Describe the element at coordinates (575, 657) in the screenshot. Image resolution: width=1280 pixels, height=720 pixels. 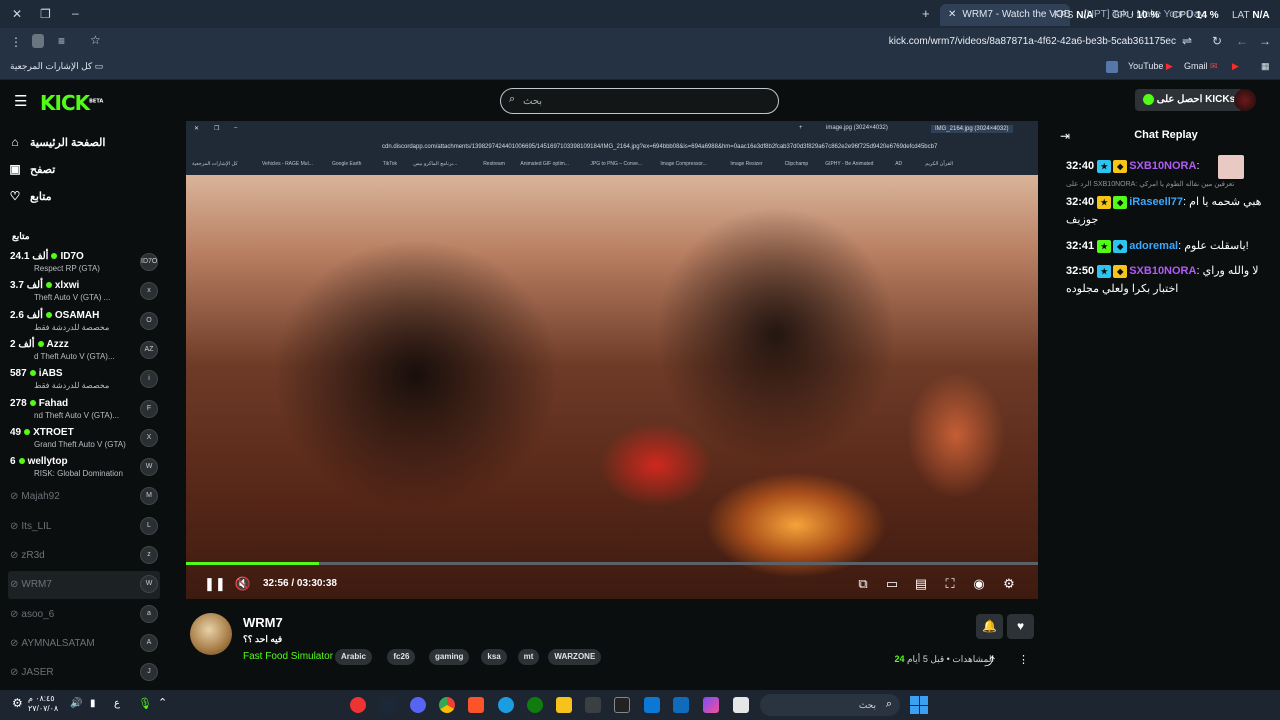
I see `tag-chip: WARZONE` at that location.